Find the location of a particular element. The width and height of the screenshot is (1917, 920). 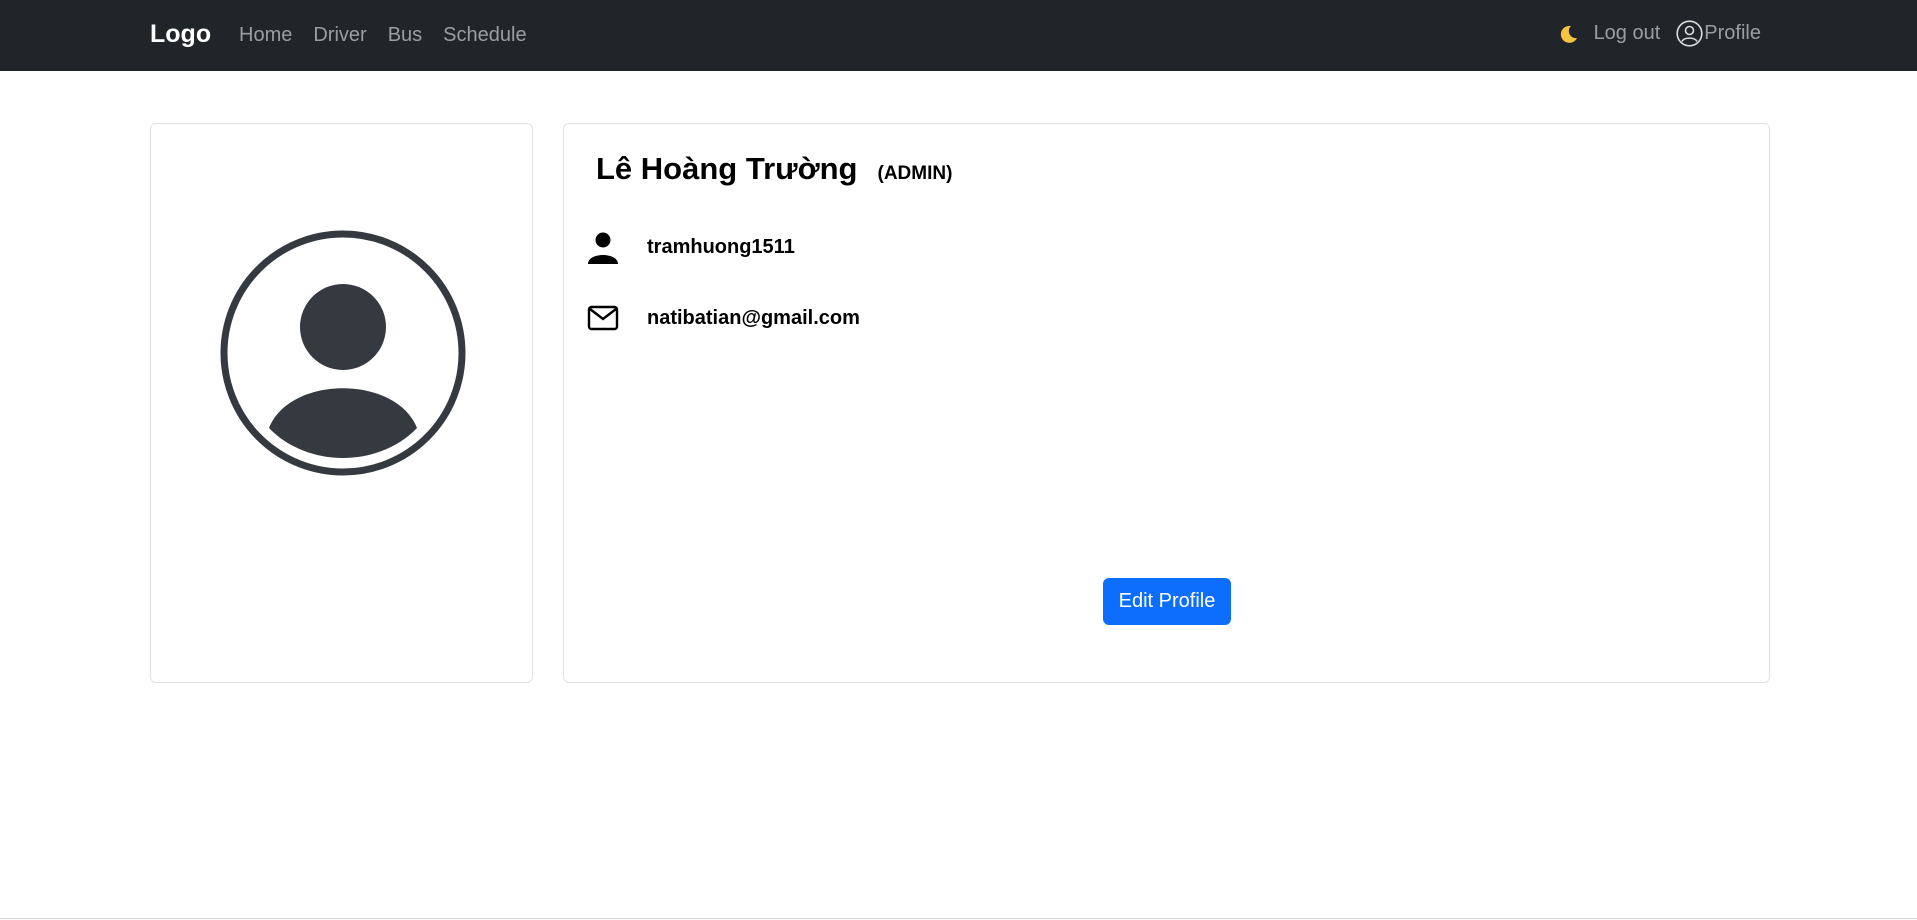

avatar-card is located at coordinates (341, 403).